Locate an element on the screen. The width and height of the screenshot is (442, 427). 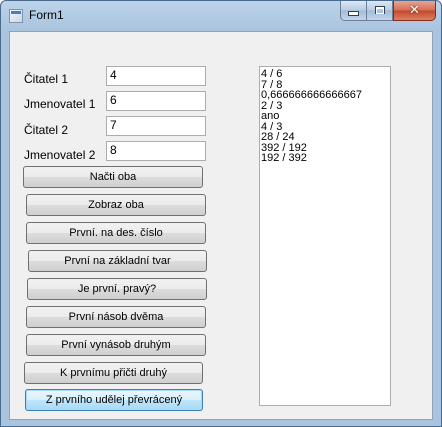
prvni-na-zakladni-tvar-button: První na základní tvar is located at coordinates (117, 261).